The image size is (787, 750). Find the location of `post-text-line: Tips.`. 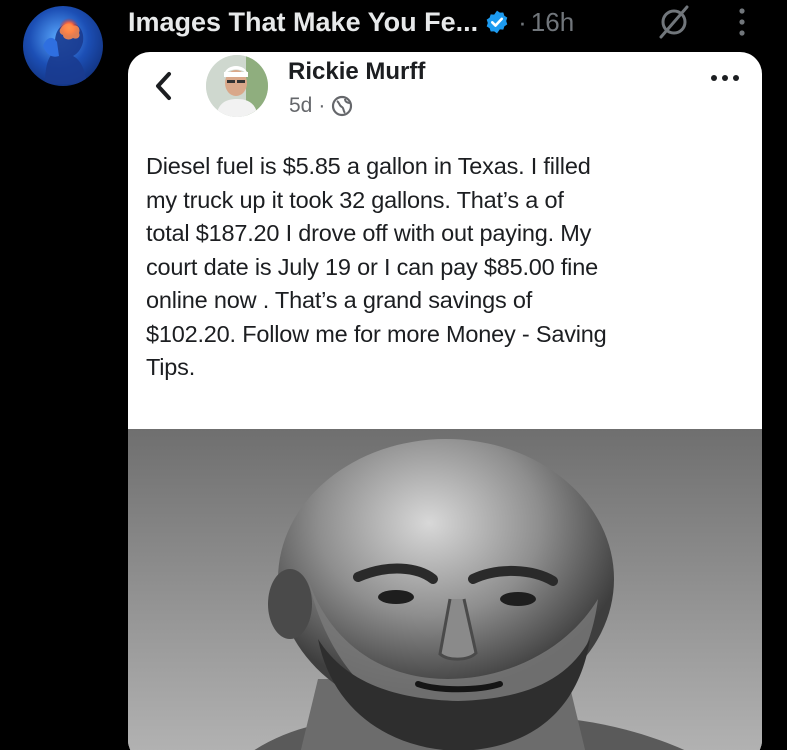

post-text-line: Tips. is located at coordinates (171, 367).